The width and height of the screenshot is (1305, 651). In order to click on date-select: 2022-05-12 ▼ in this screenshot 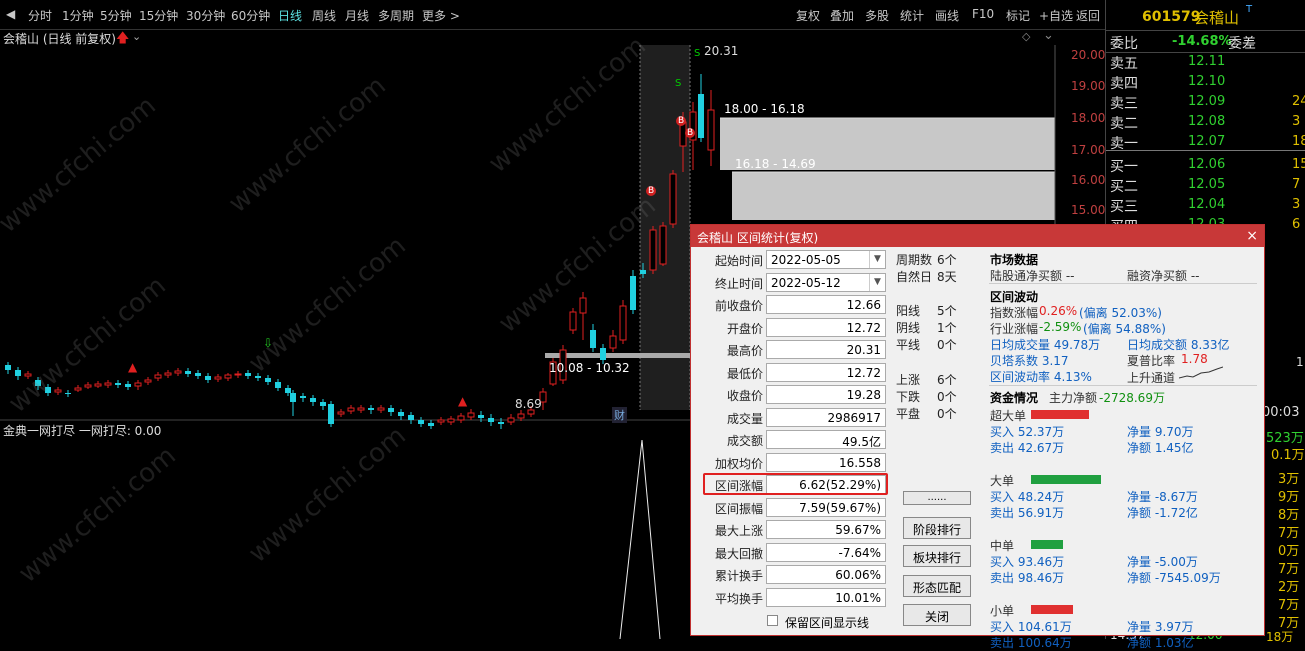, I will do `click(826, 282)`.